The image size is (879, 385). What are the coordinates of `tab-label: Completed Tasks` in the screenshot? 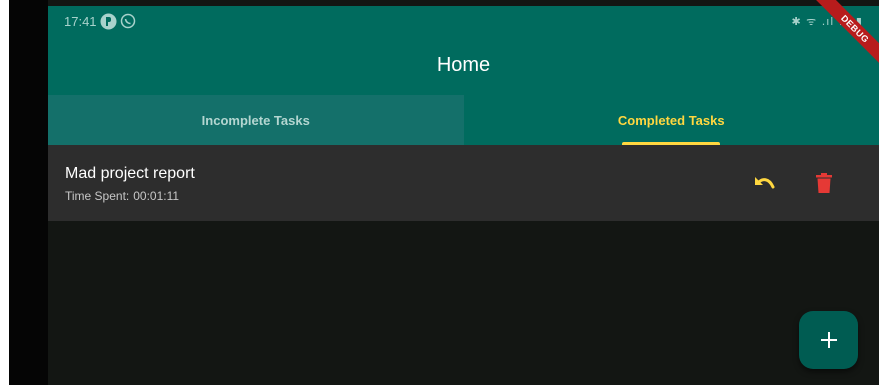 It's located at (671, 120).